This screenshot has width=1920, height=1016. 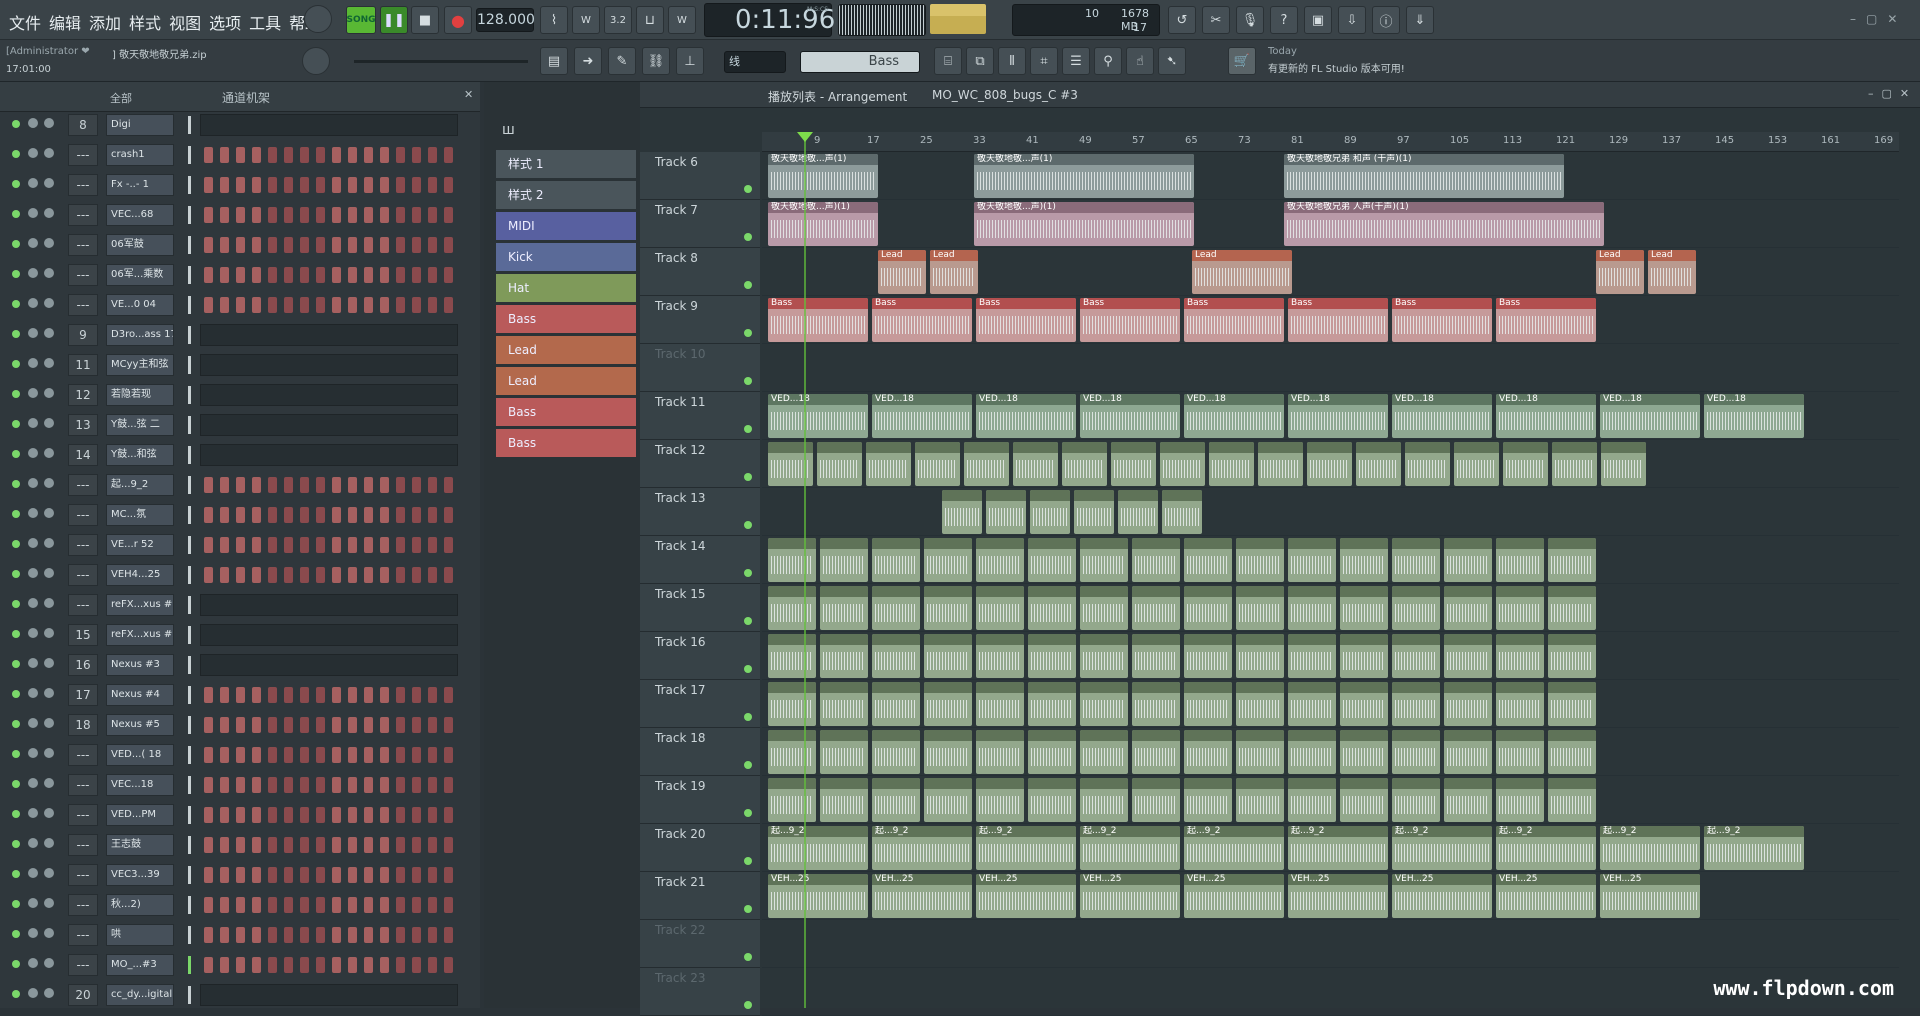 What do you see at coordinates (140, 905) in the screenshot?
I see `channel-name: 秋...2)` at bounding box center [140, 905].